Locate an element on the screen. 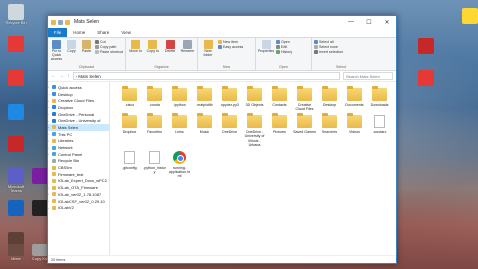 The width and height of the screenshot is (478, 269). invert-selection-icon is located at coordinates (316, 52).